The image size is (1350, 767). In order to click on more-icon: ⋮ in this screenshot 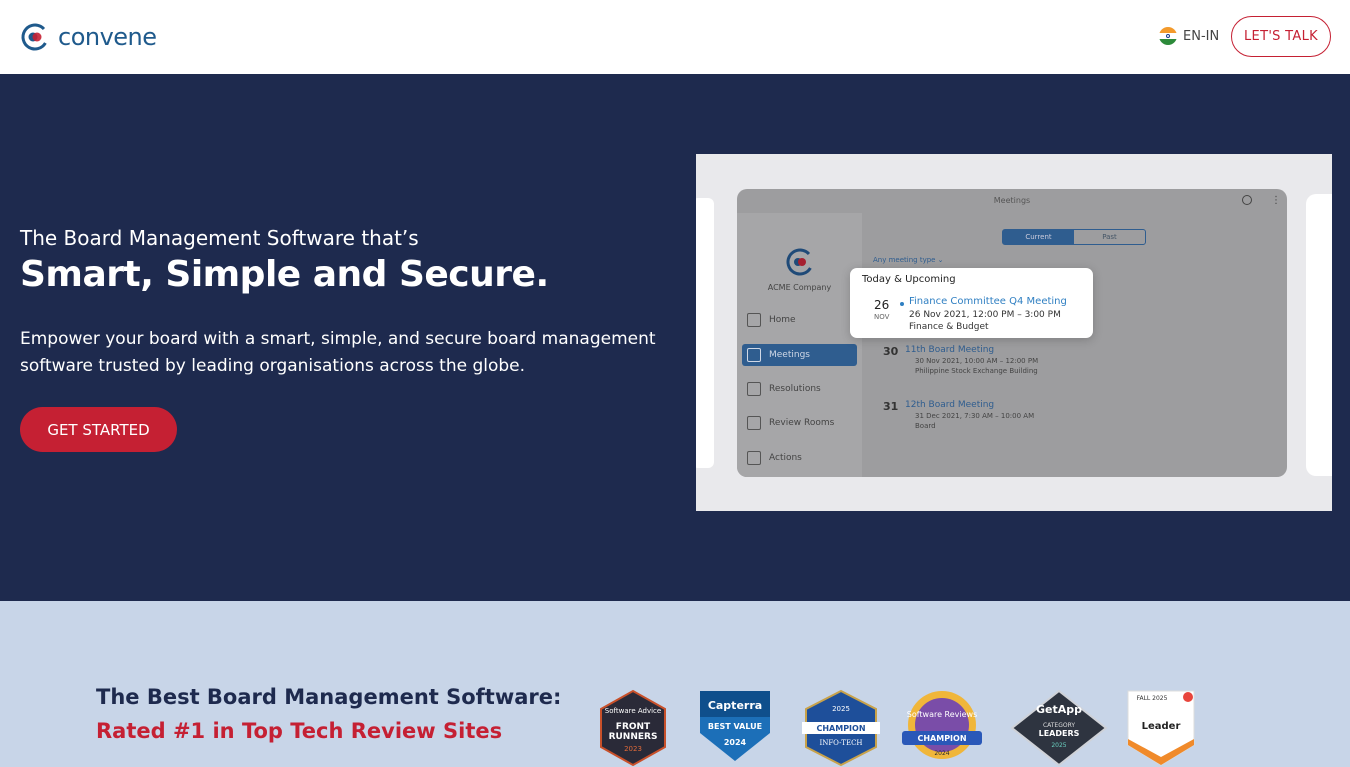, I will do `click(1276, 200)`.